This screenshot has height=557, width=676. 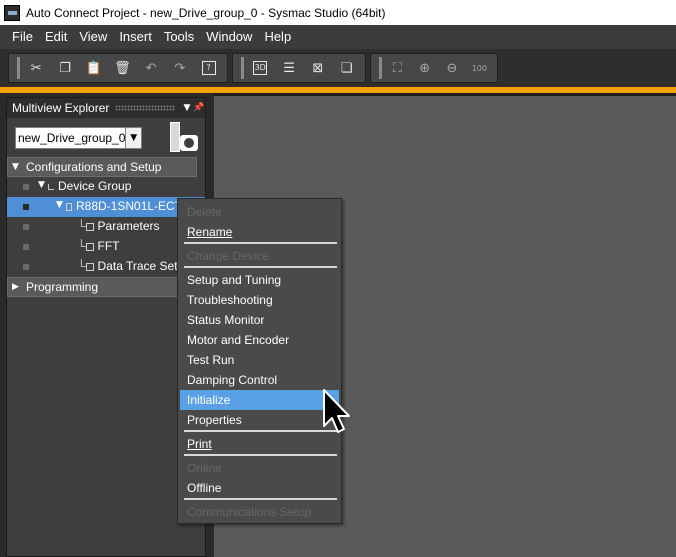 What do you see at coordinates (259, 256) in the screenshot?
I see `menu-item-change-device: Change Device` at bounding box center [259, 256].